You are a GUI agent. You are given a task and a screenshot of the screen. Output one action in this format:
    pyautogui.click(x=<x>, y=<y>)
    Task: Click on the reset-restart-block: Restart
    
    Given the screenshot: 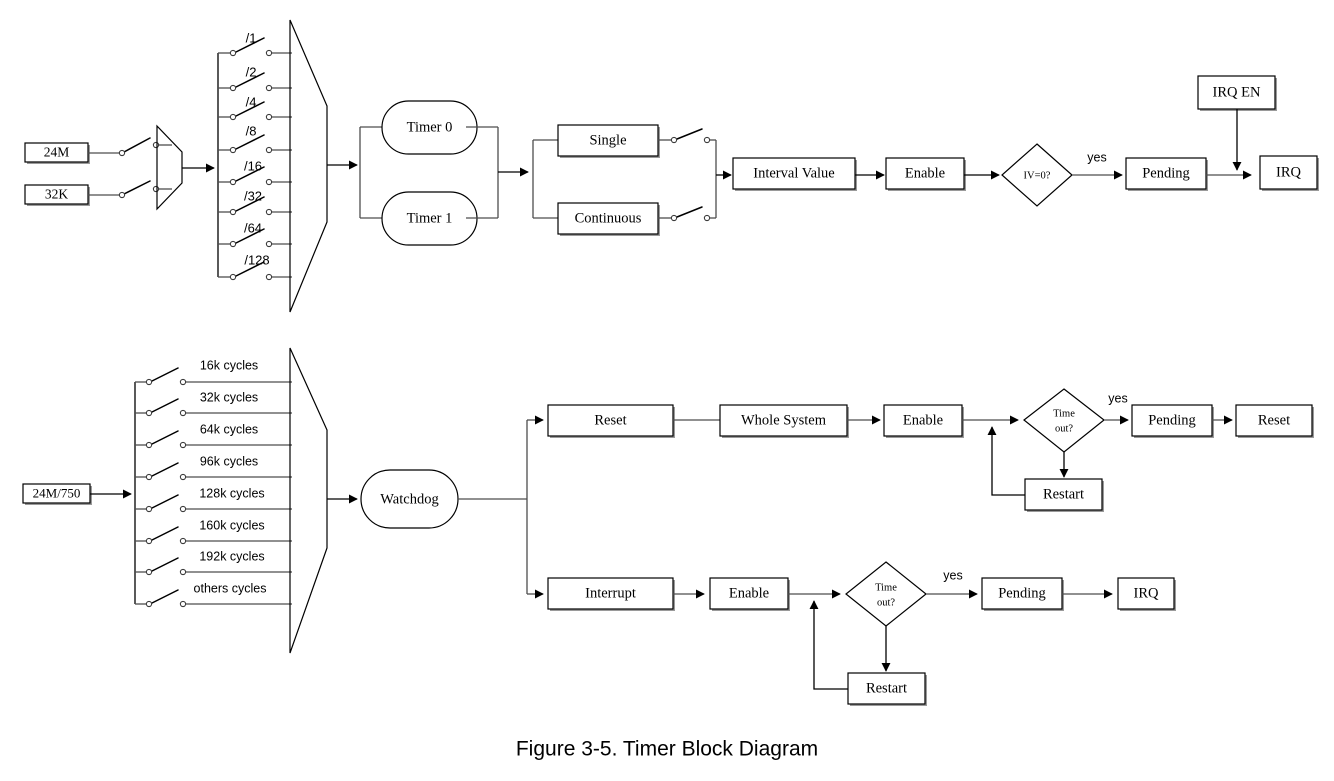 What is the action you would take?
    pyautogui.click(x=1064, y=495)
    